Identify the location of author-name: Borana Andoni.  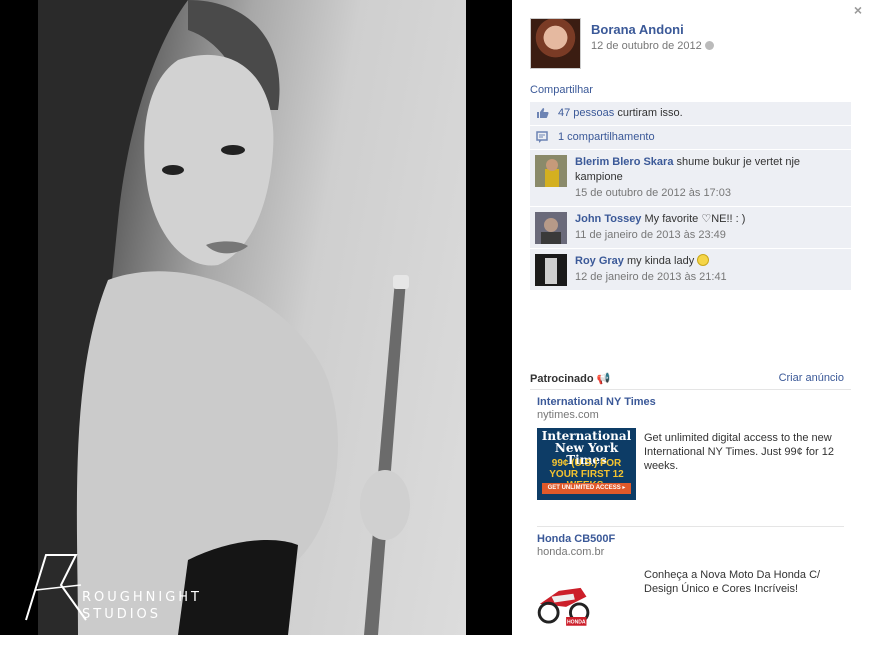
(637, 29).